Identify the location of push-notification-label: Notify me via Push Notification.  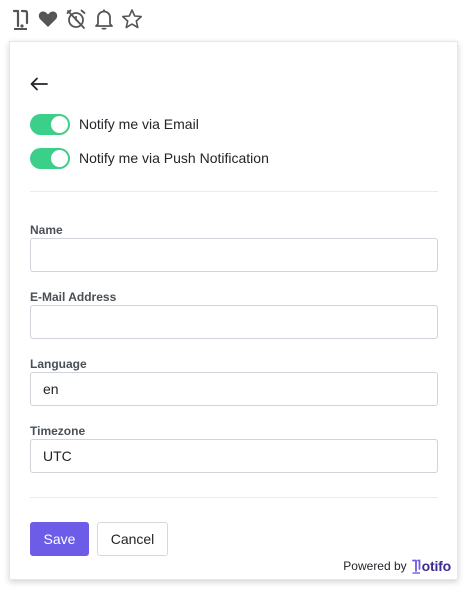
(174, 158).